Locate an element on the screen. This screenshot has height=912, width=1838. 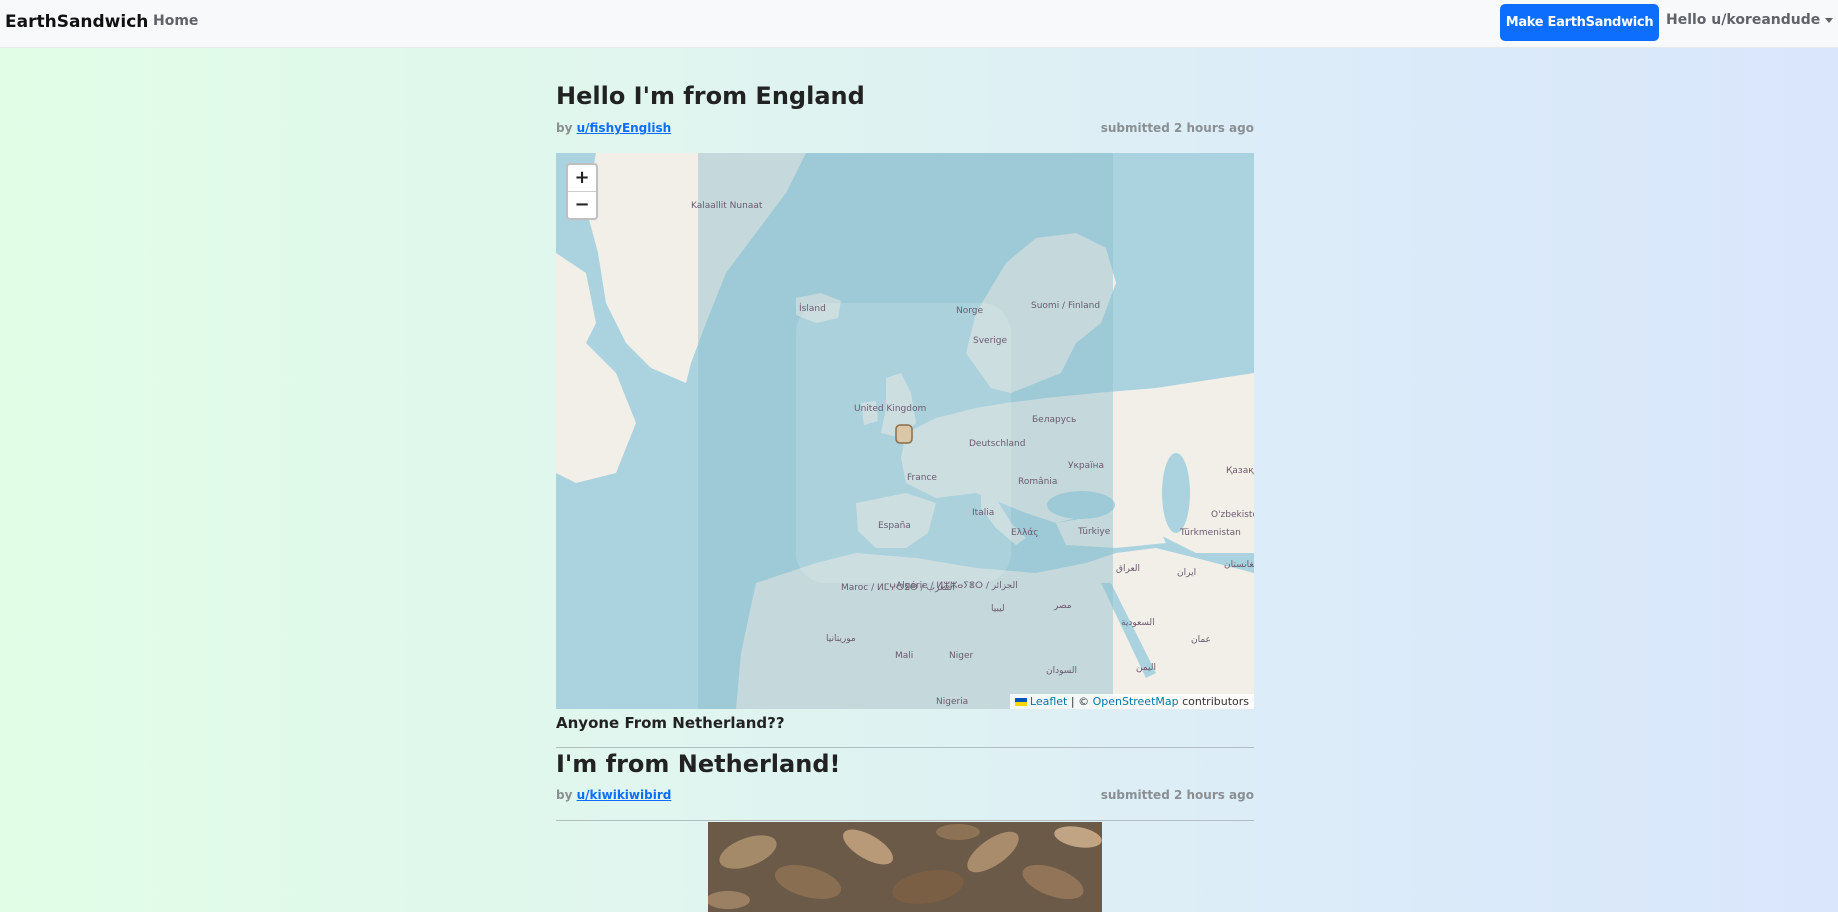
map-label: السعودية is located at coordinates (1138, 623).